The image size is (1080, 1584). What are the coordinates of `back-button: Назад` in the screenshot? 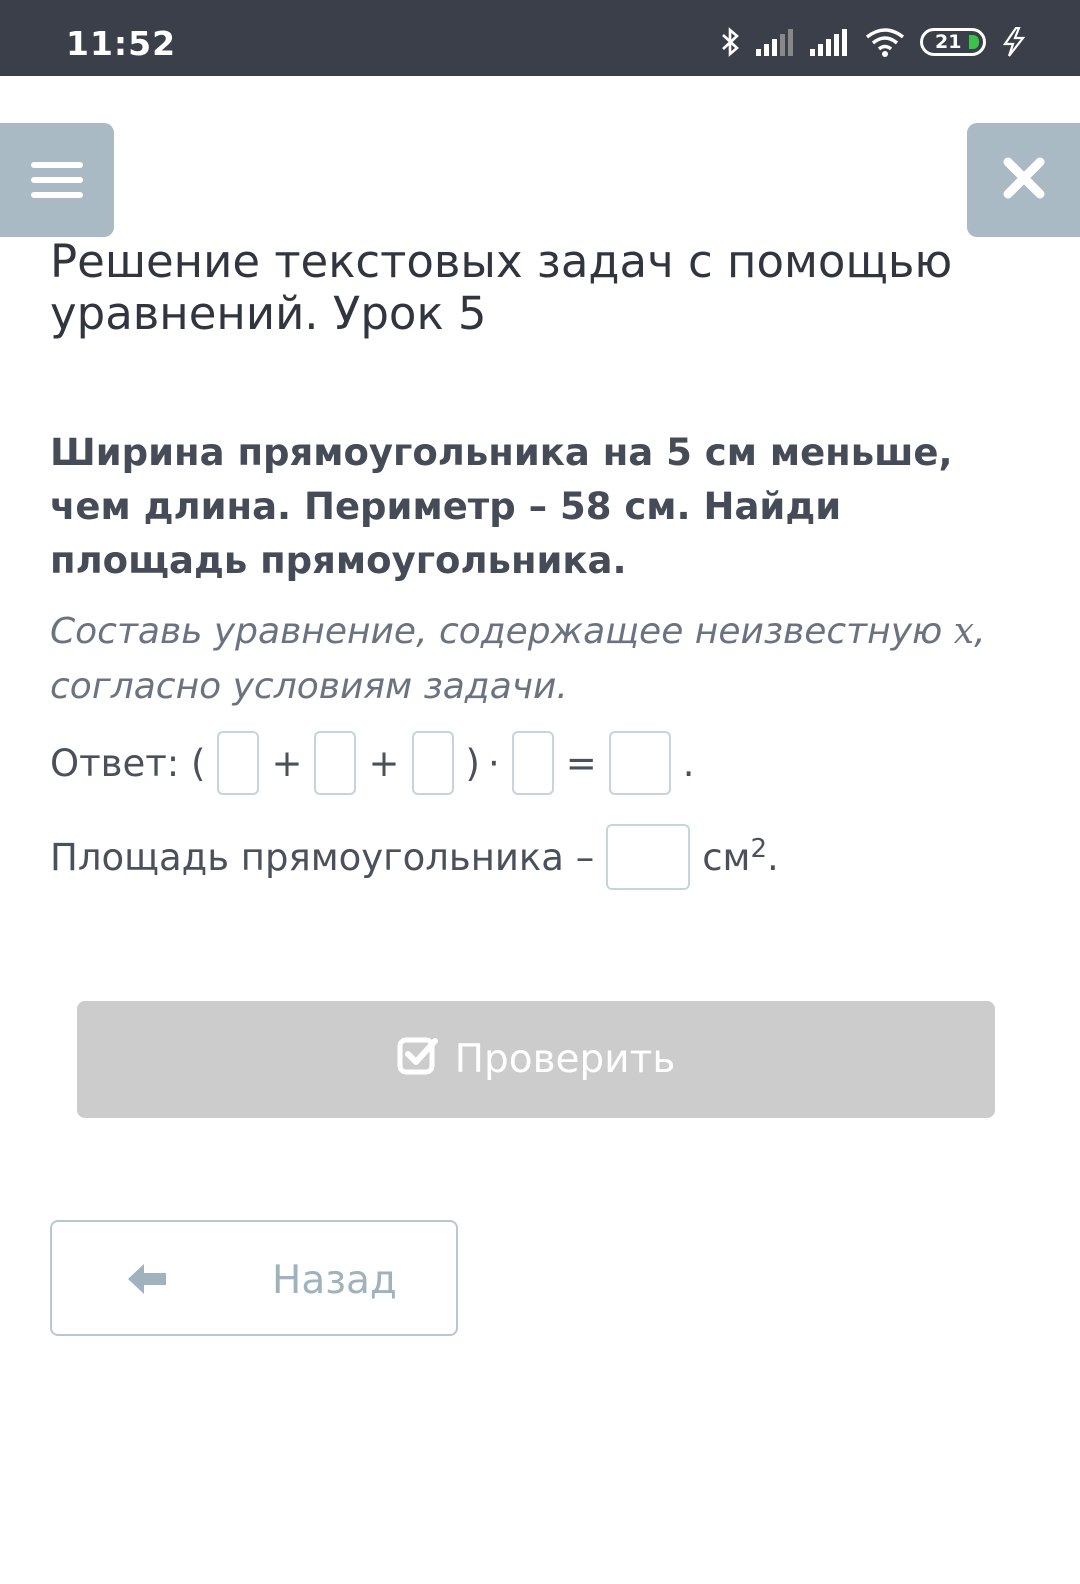 It's located at (254, 1278).